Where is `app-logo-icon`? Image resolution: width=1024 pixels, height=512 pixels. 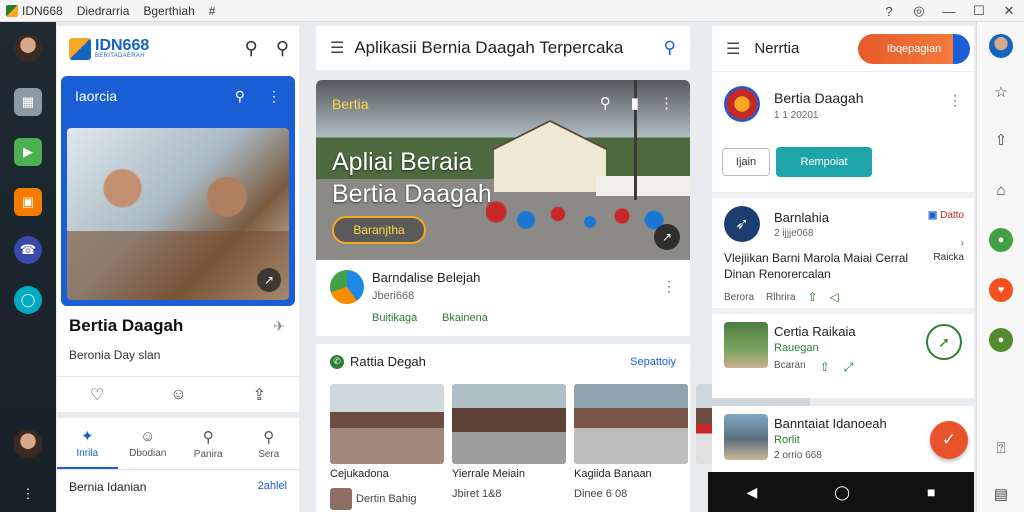 app-logo-icon is located at coordinates (12, 10).